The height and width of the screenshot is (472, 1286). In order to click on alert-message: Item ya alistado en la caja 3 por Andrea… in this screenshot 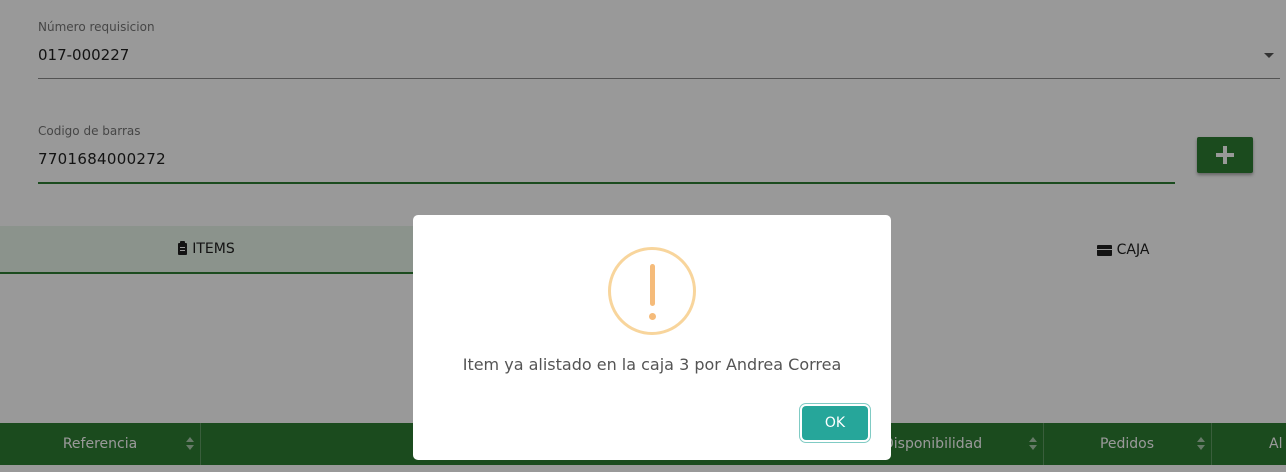, I will do `click(652, 364)`.